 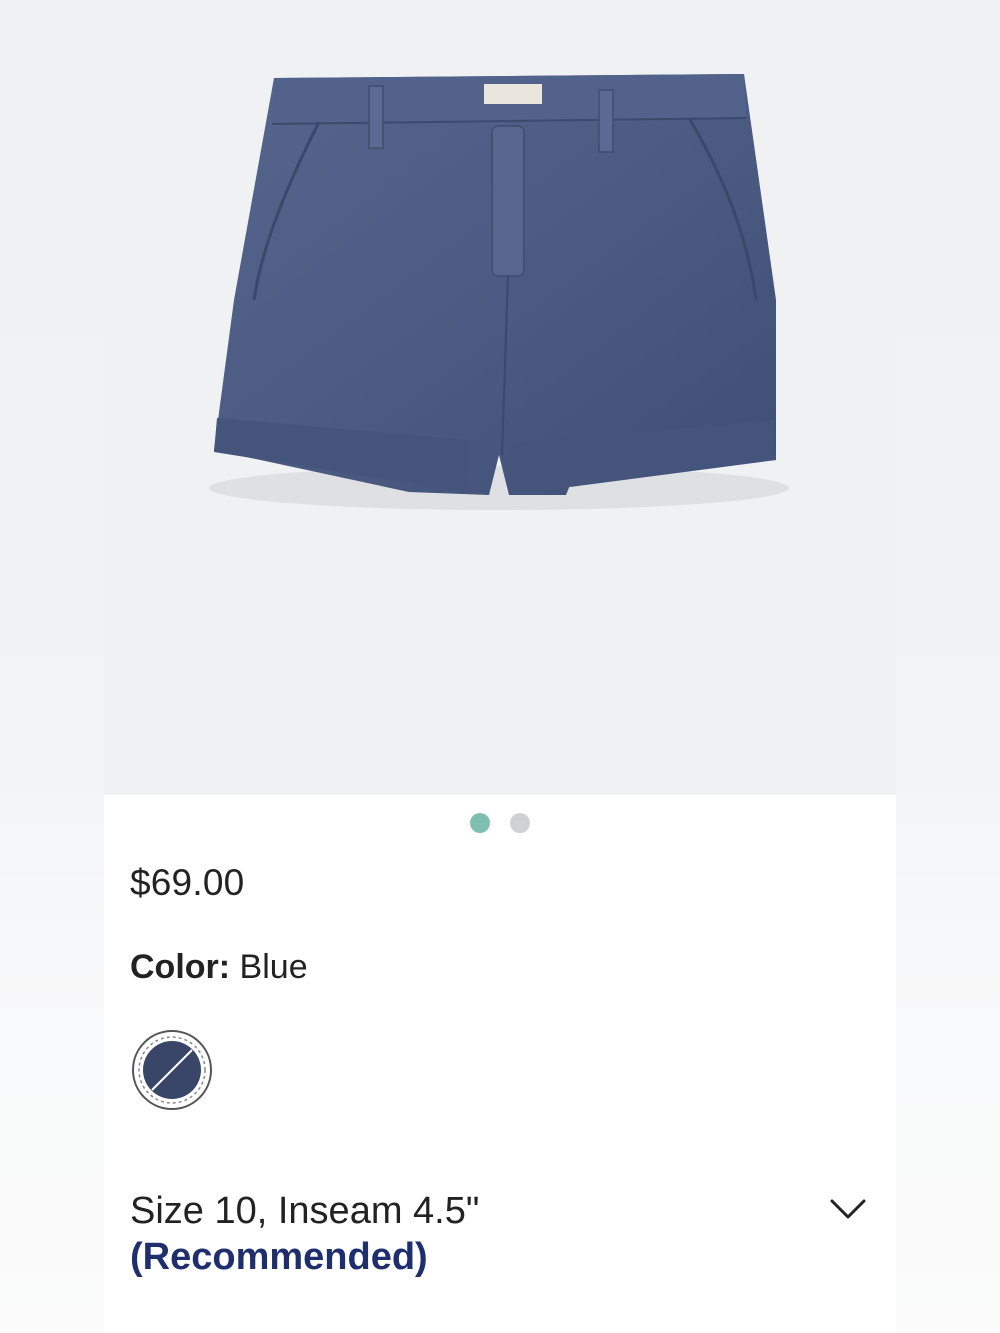 I want to click on product-price: $69.00, so click(x=187, y=882).